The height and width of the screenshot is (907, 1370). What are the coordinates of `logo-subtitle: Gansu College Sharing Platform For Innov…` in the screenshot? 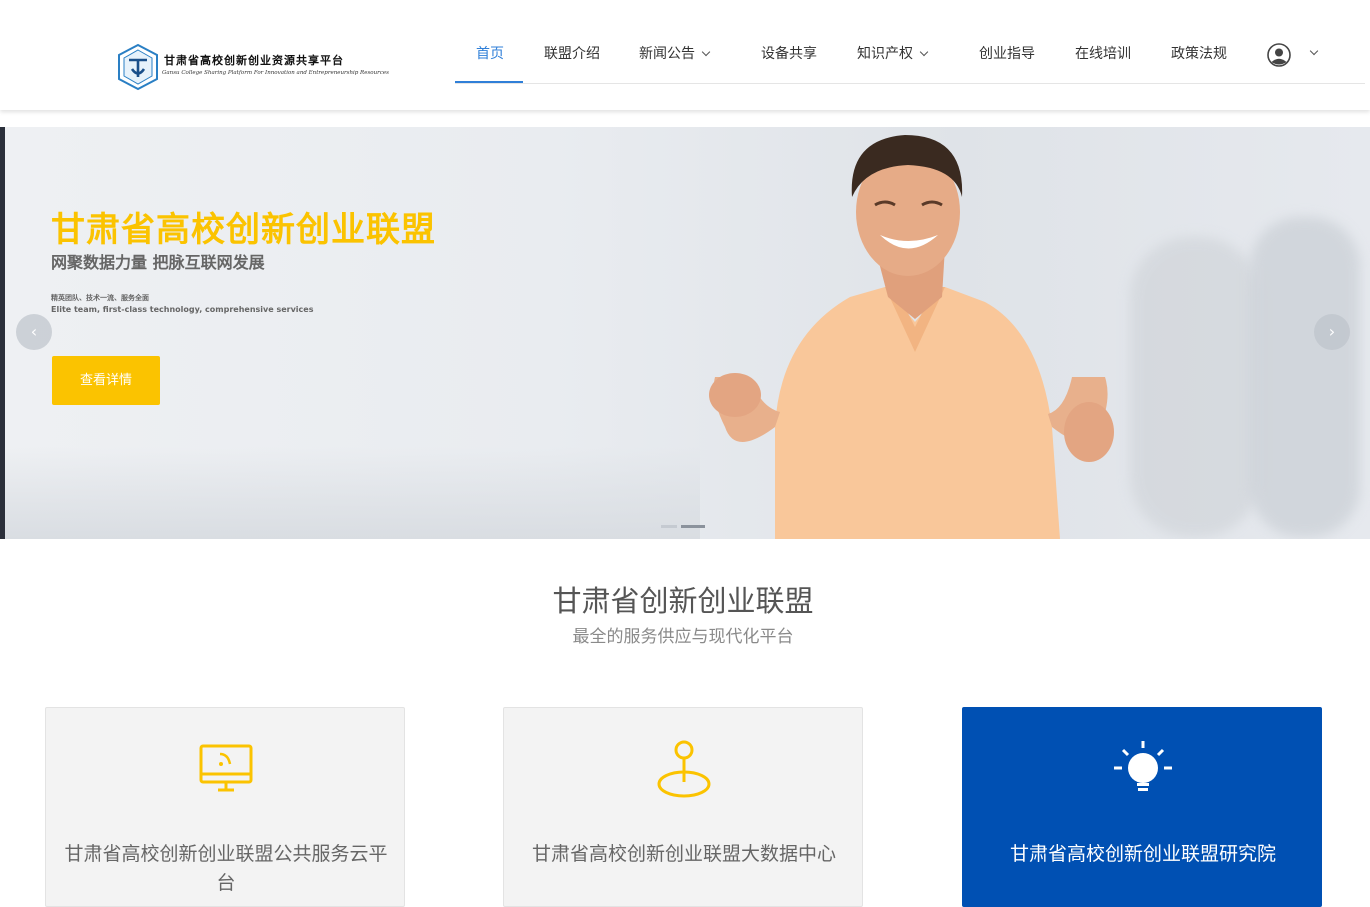 It's located at (275, 73).